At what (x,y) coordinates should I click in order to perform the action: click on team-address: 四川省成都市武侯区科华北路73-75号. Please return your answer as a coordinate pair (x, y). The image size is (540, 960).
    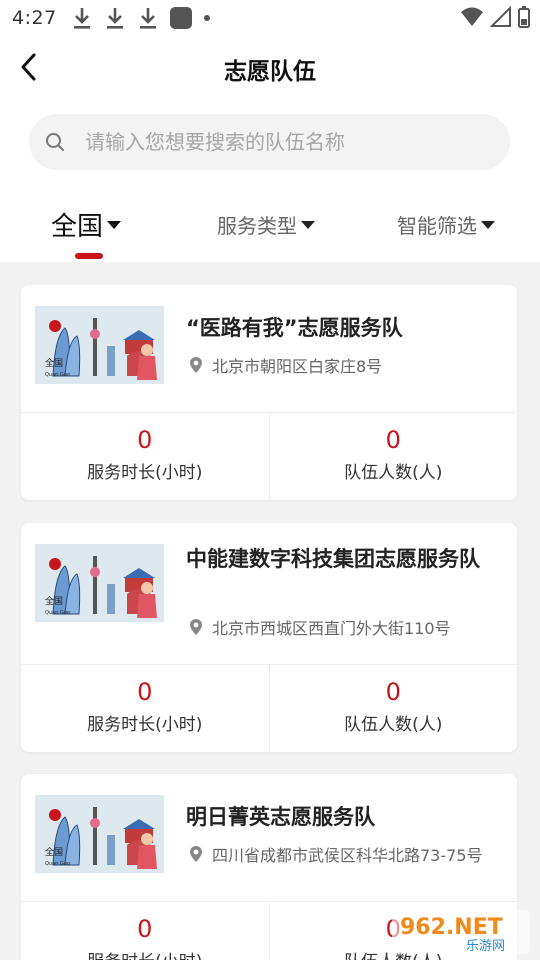
    Looking at the image, I should click on (336, 854).